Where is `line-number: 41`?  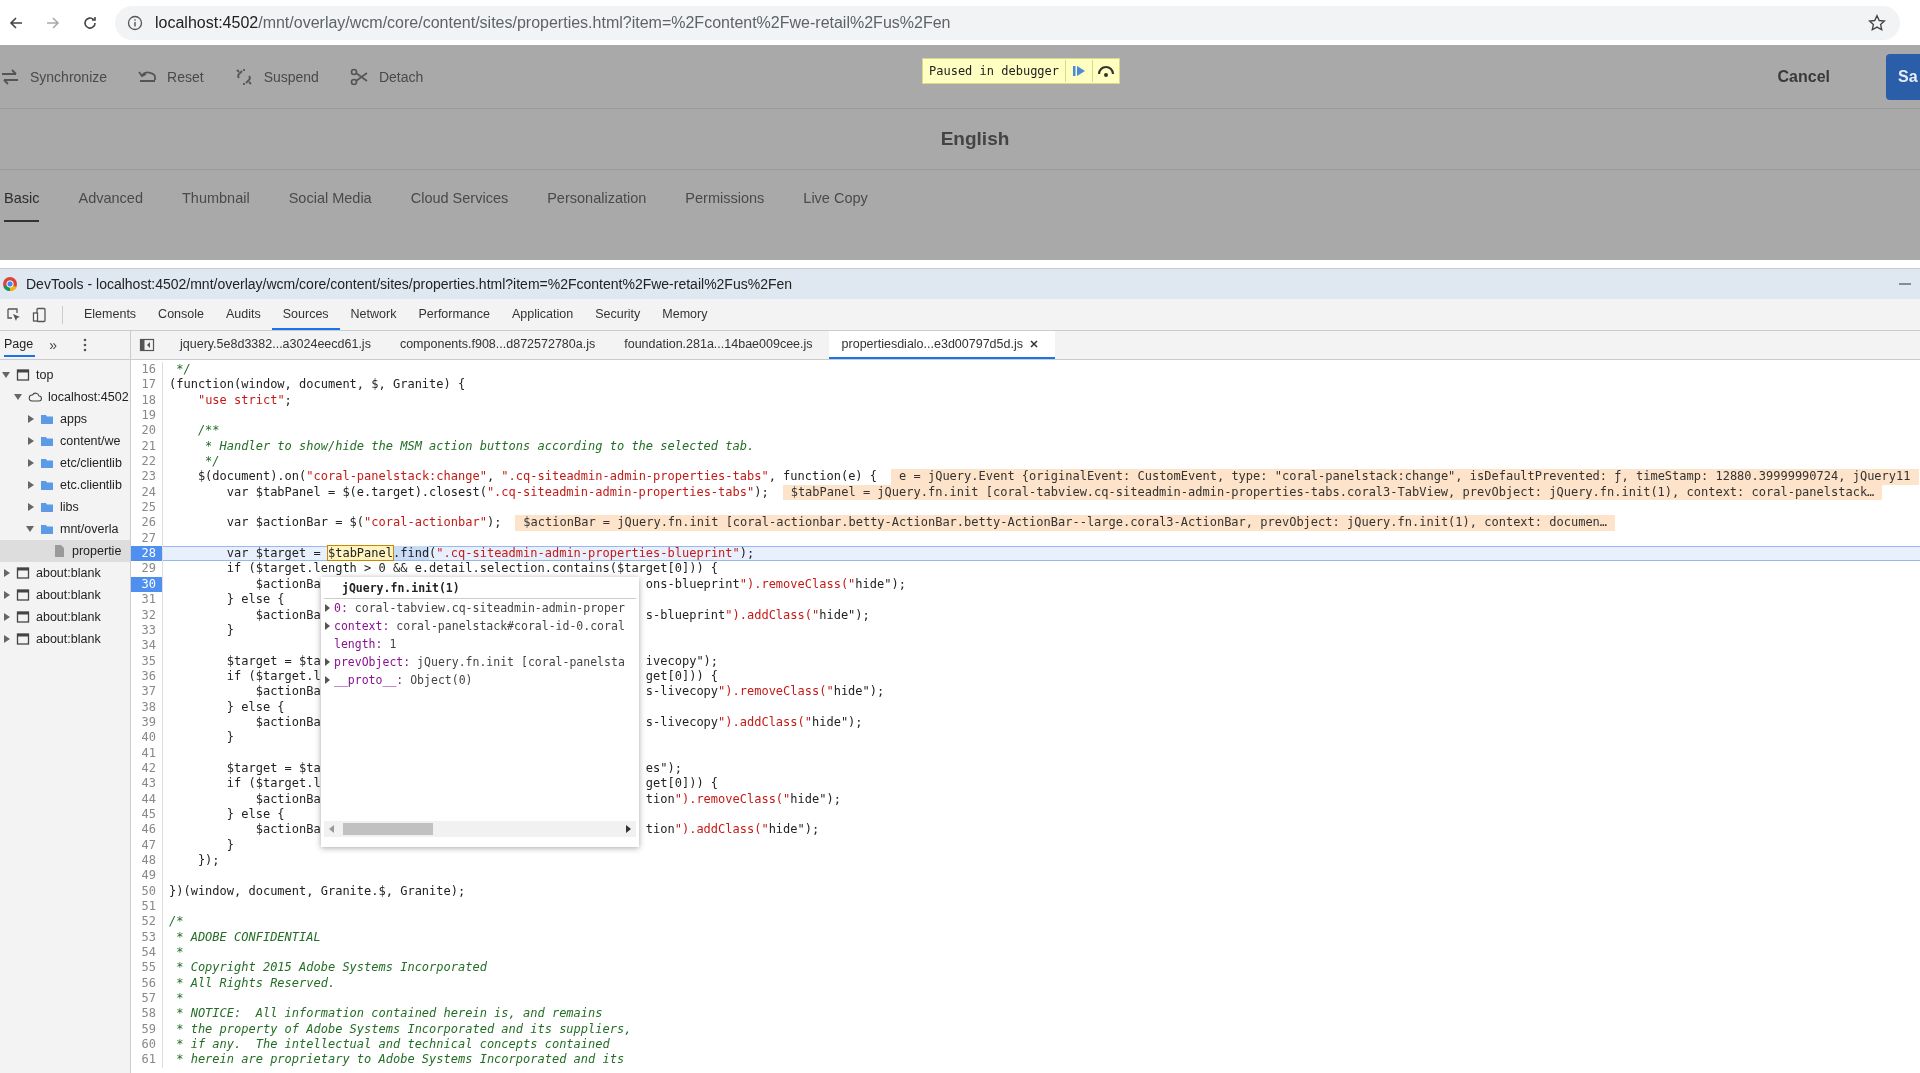
line-number: 41 is located at coordinates (147, 753).